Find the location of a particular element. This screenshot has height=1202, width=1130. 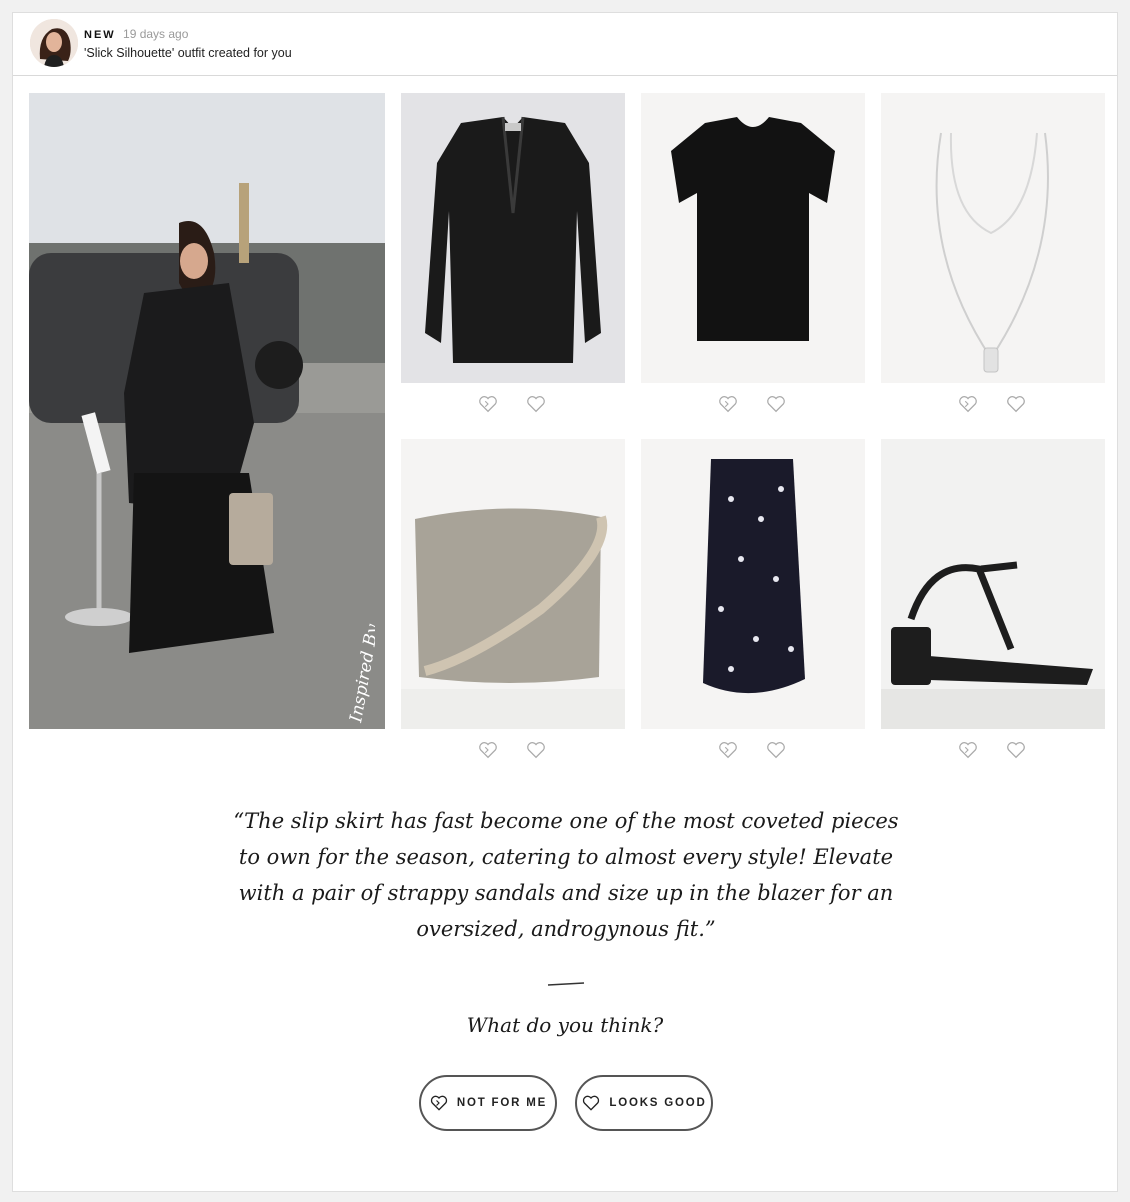

product-bag-actions is located at coordinates (513, 750).